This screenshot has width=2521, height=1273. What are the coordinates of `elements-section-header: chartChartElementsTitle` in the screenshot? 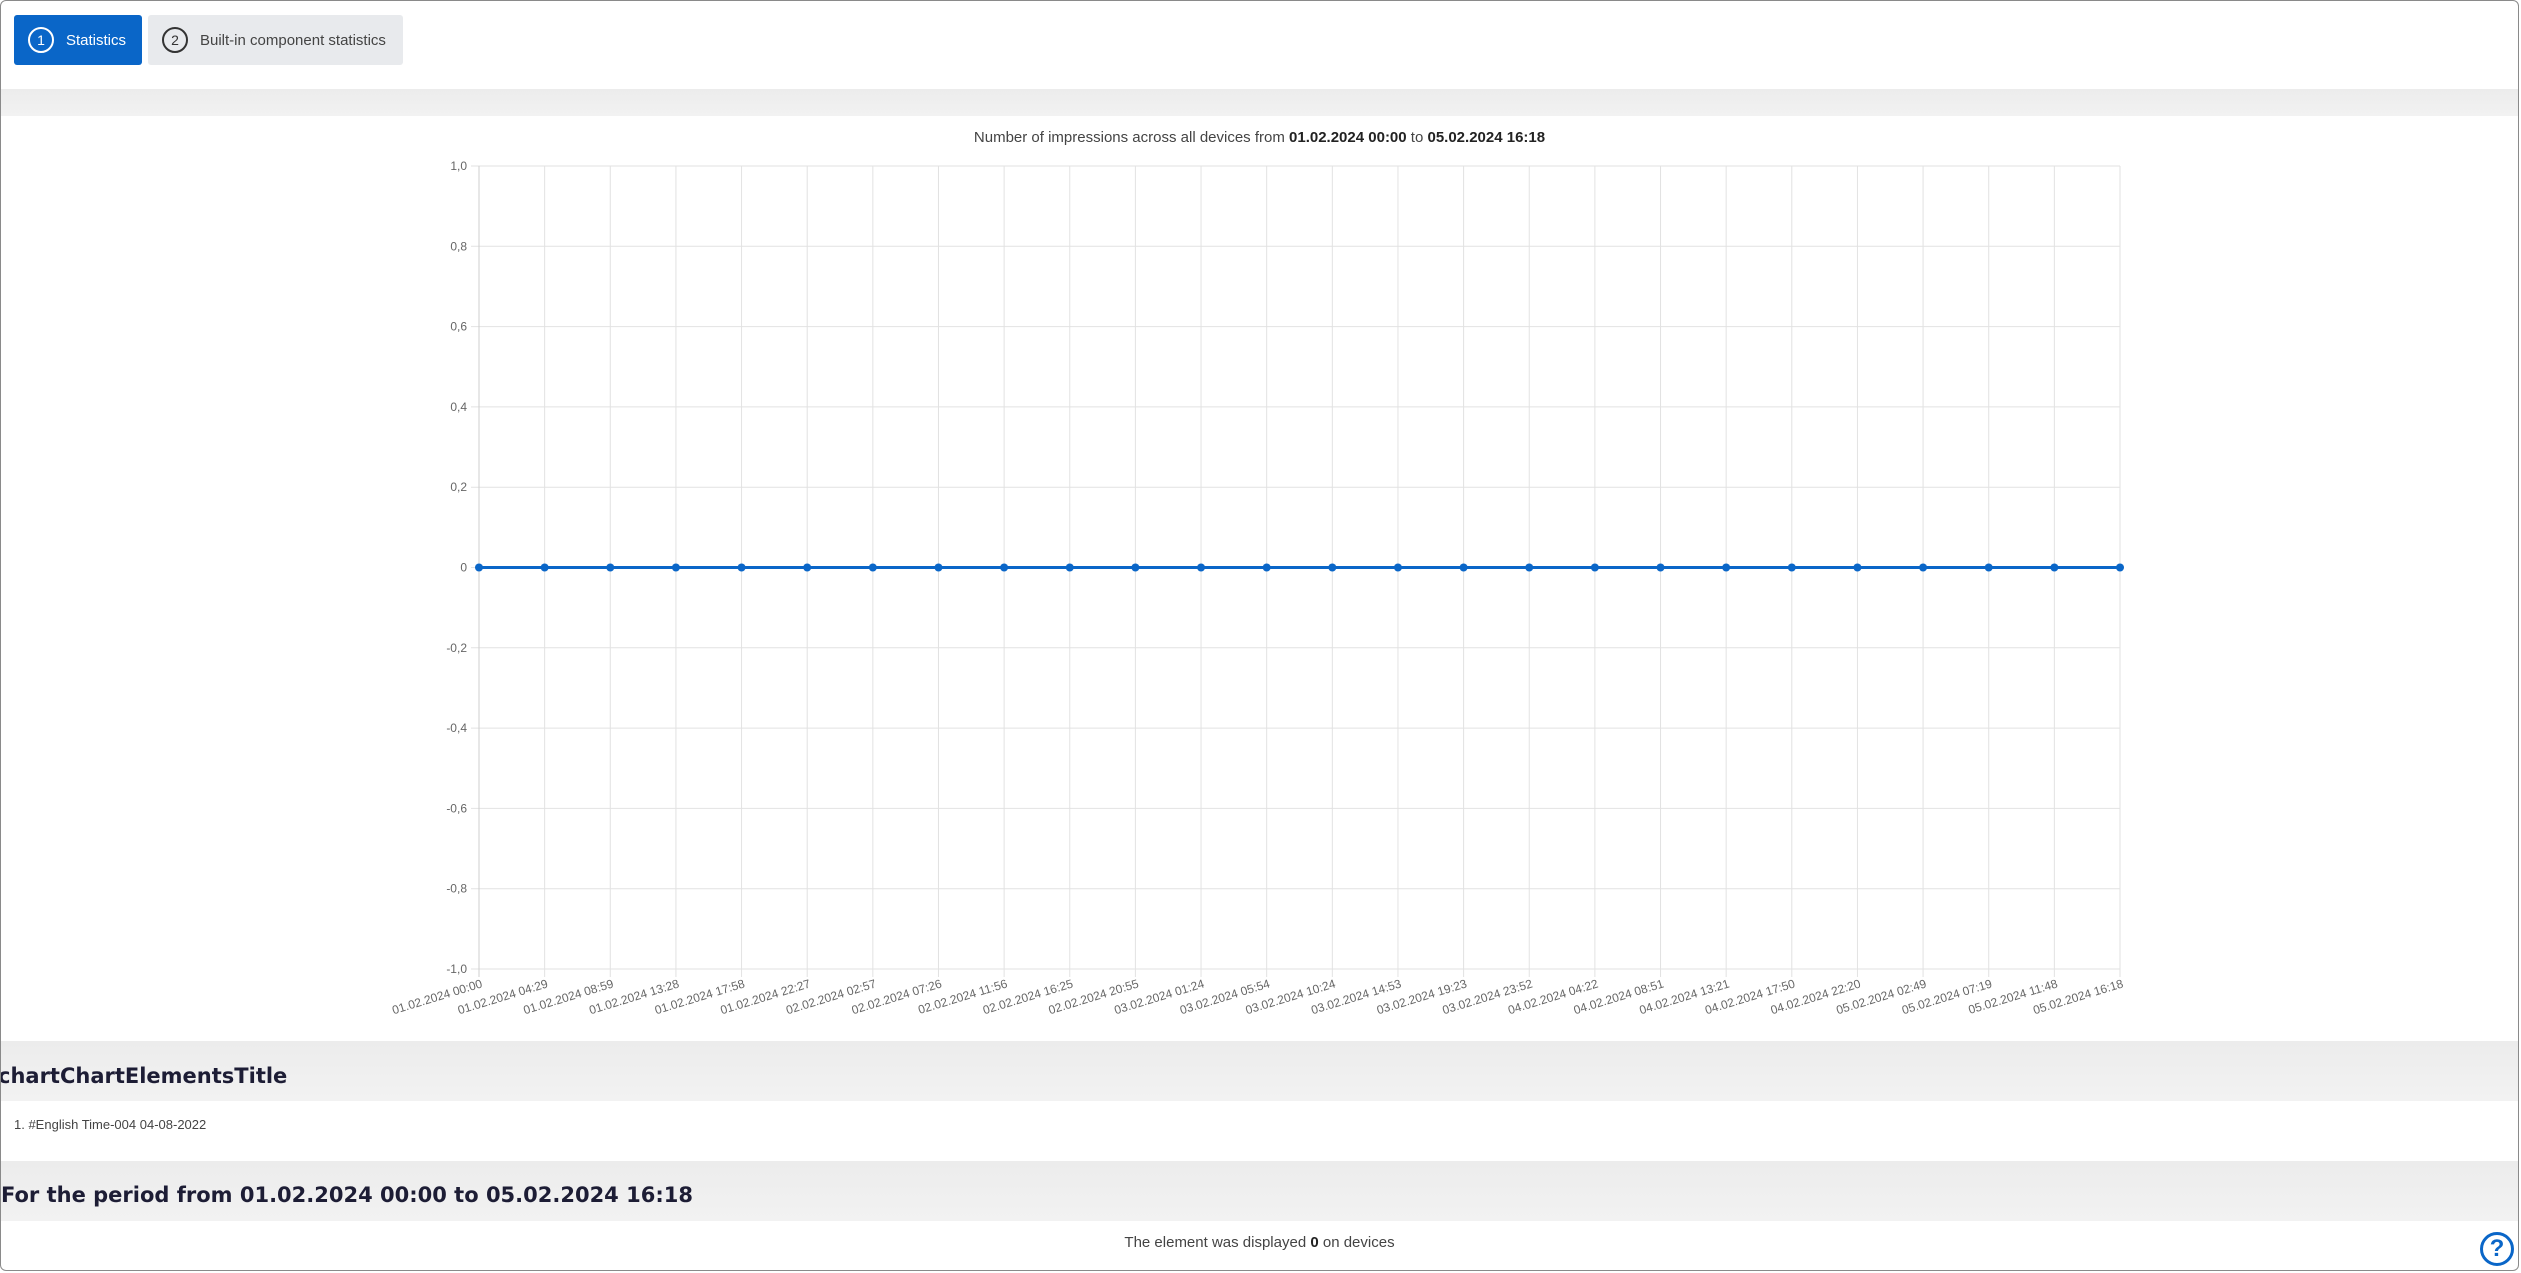 It's located at (1259, 1071).